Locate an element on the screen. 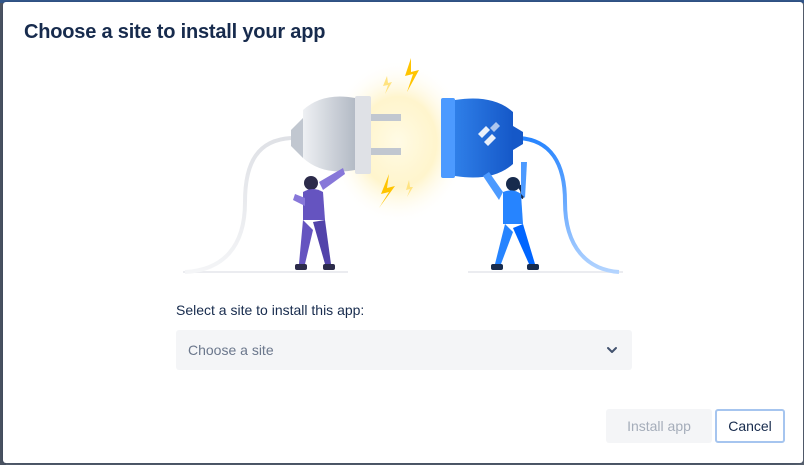 The width and height of the screenshot is (804, 465). chevron-down-icon is located at coordinates (612, 350).